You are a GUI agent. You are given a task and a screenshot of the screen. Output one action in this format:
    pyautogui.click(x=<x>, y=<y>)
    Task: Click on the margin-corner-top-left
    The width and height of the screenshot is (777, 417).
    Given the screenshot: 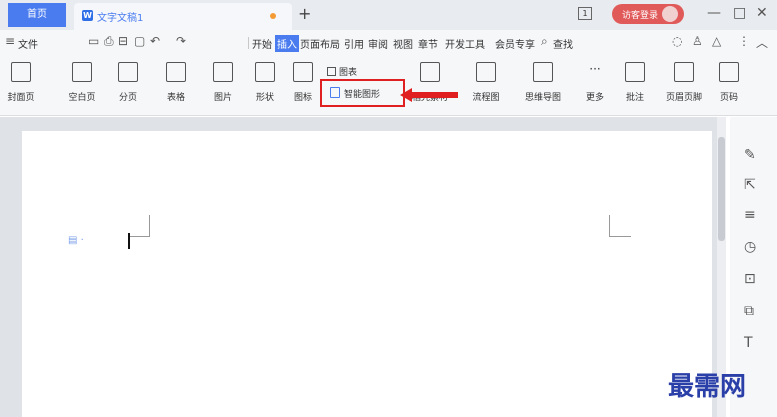 What is the action you would take?
    pyautogui.click(x=139, y=226)
    